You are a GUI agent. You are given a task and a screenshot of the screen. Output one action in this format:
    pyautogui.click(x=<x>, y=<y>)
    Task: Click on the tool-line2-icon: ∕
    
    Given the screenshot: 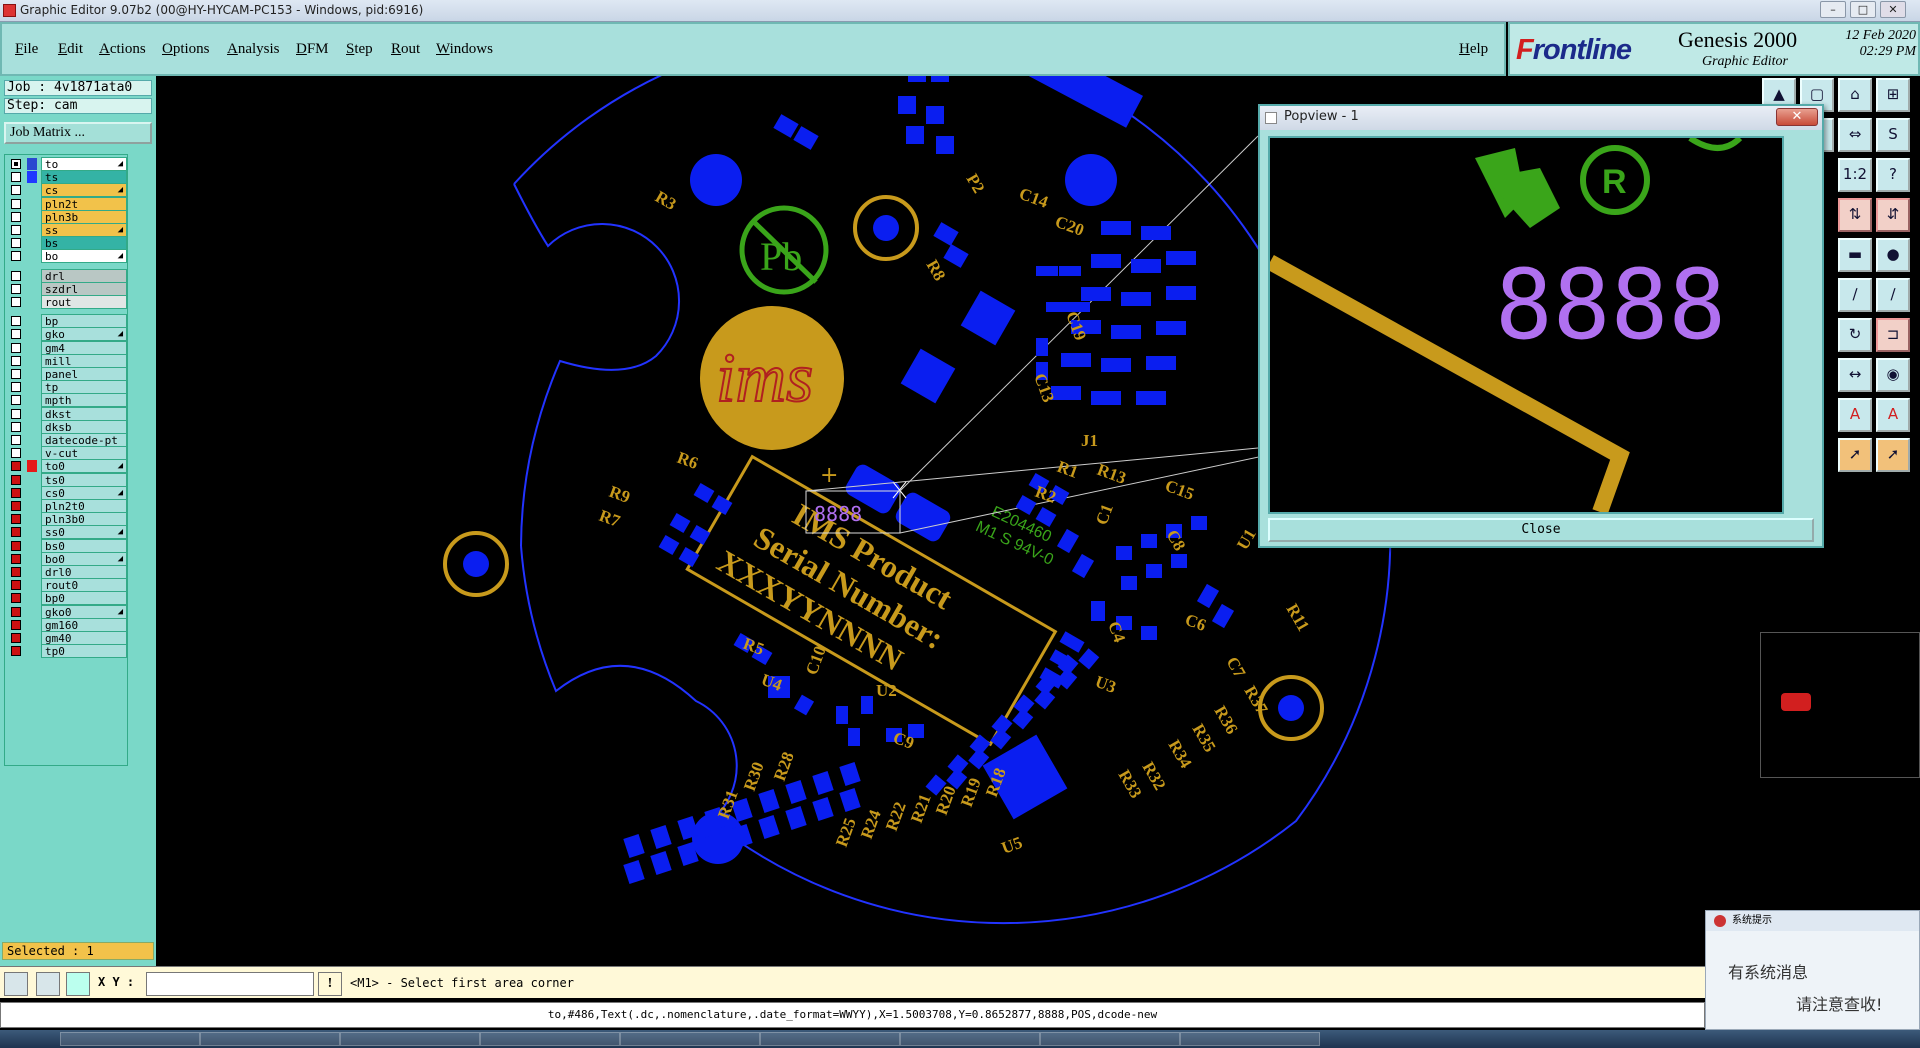 What is the action you would take?
    pyautogui.click(x=1893, y=295)
    